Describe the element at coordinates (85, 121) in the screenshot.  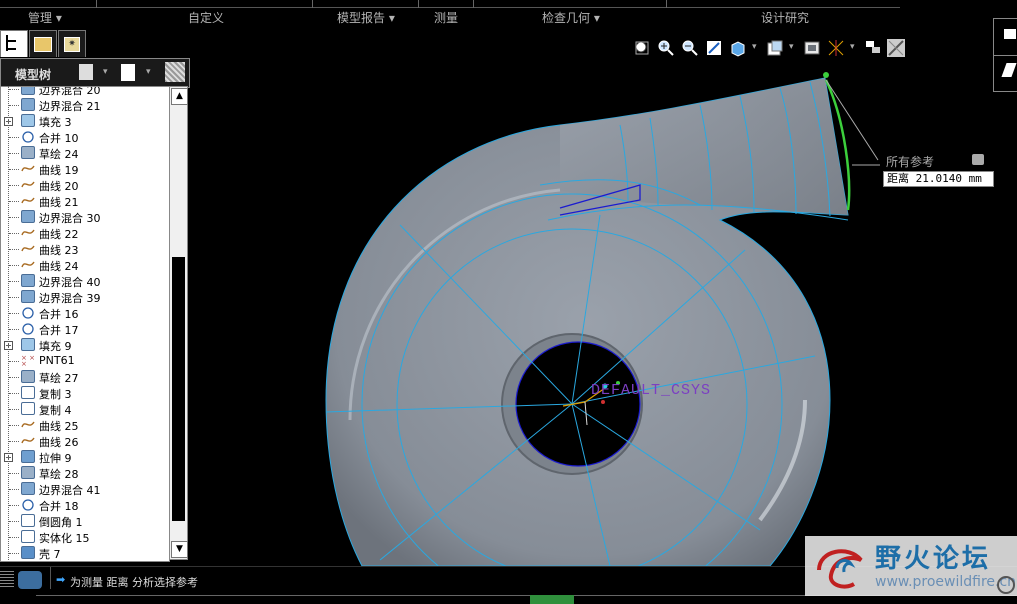
I see `tree-item: + 填充 3` at that location.